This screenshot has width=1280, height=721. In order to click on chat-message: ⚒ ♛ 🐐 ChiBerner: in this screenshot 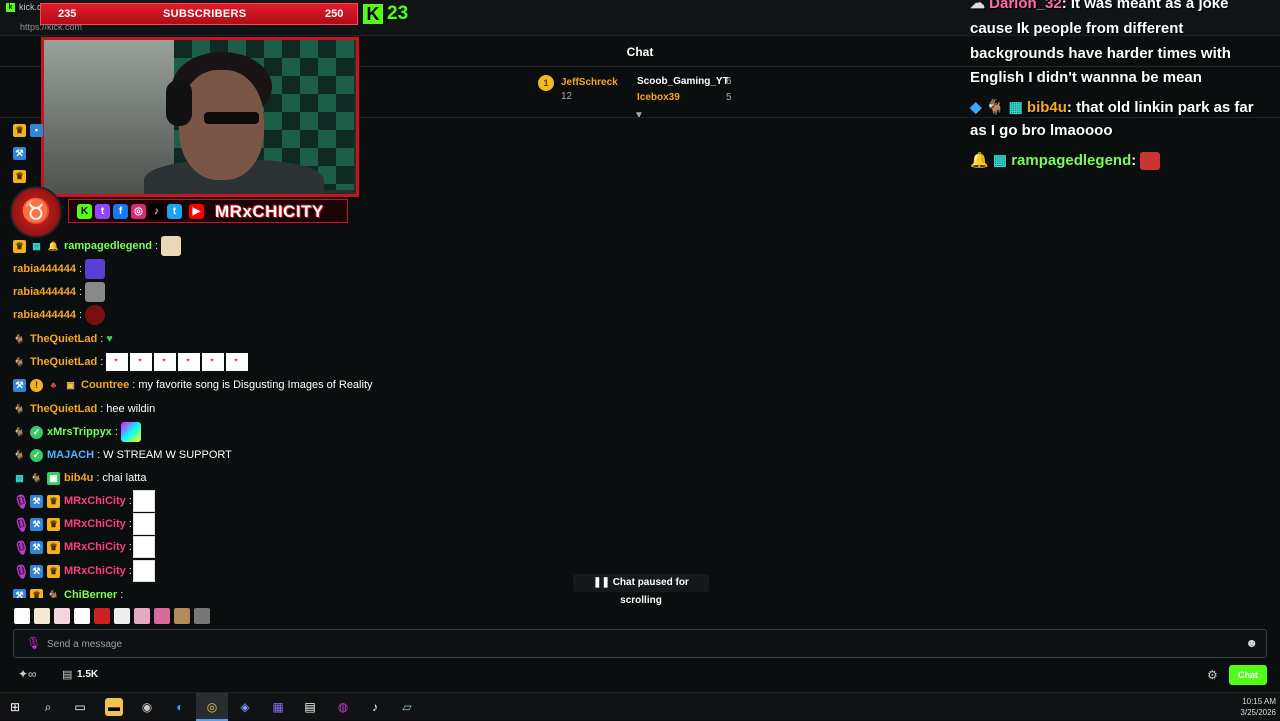, I will do `click(68, 591)`.